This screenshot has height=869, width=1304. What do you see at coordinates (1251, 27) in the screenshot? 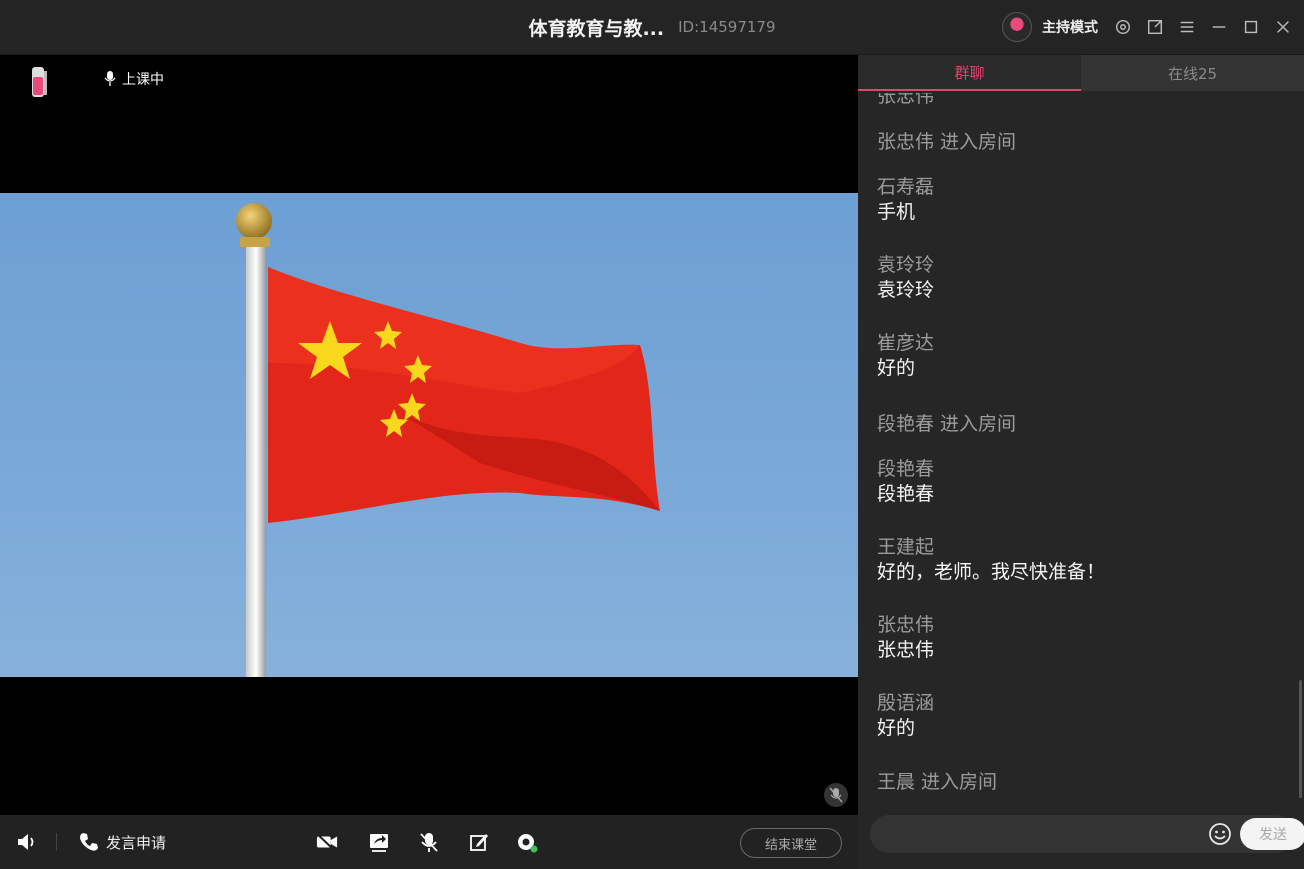
I see `maximize-icon` at bounding box center [1251, 27].